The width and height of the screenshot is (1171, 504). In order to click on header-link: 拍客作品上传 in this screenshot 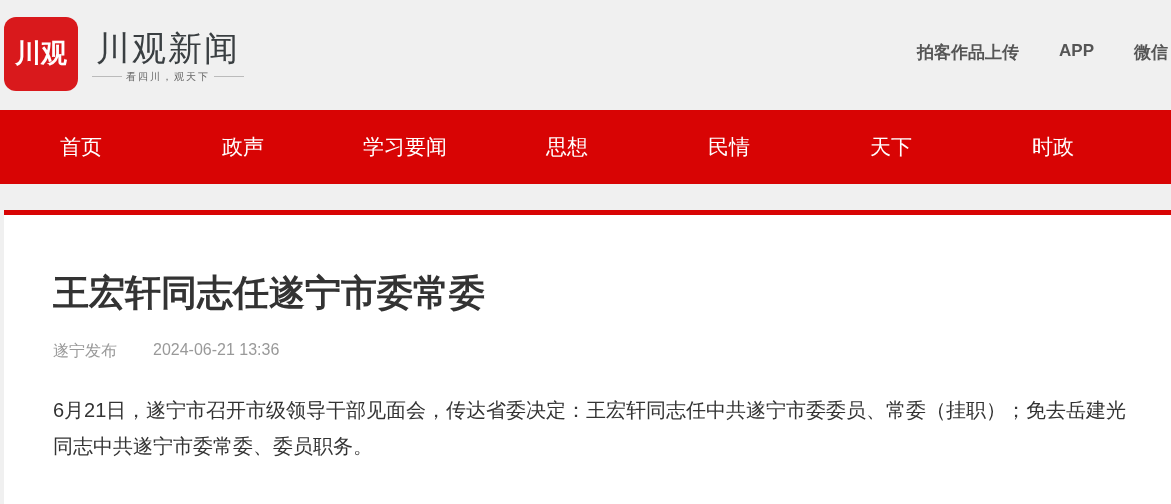, I will do `click(968, 52)`.